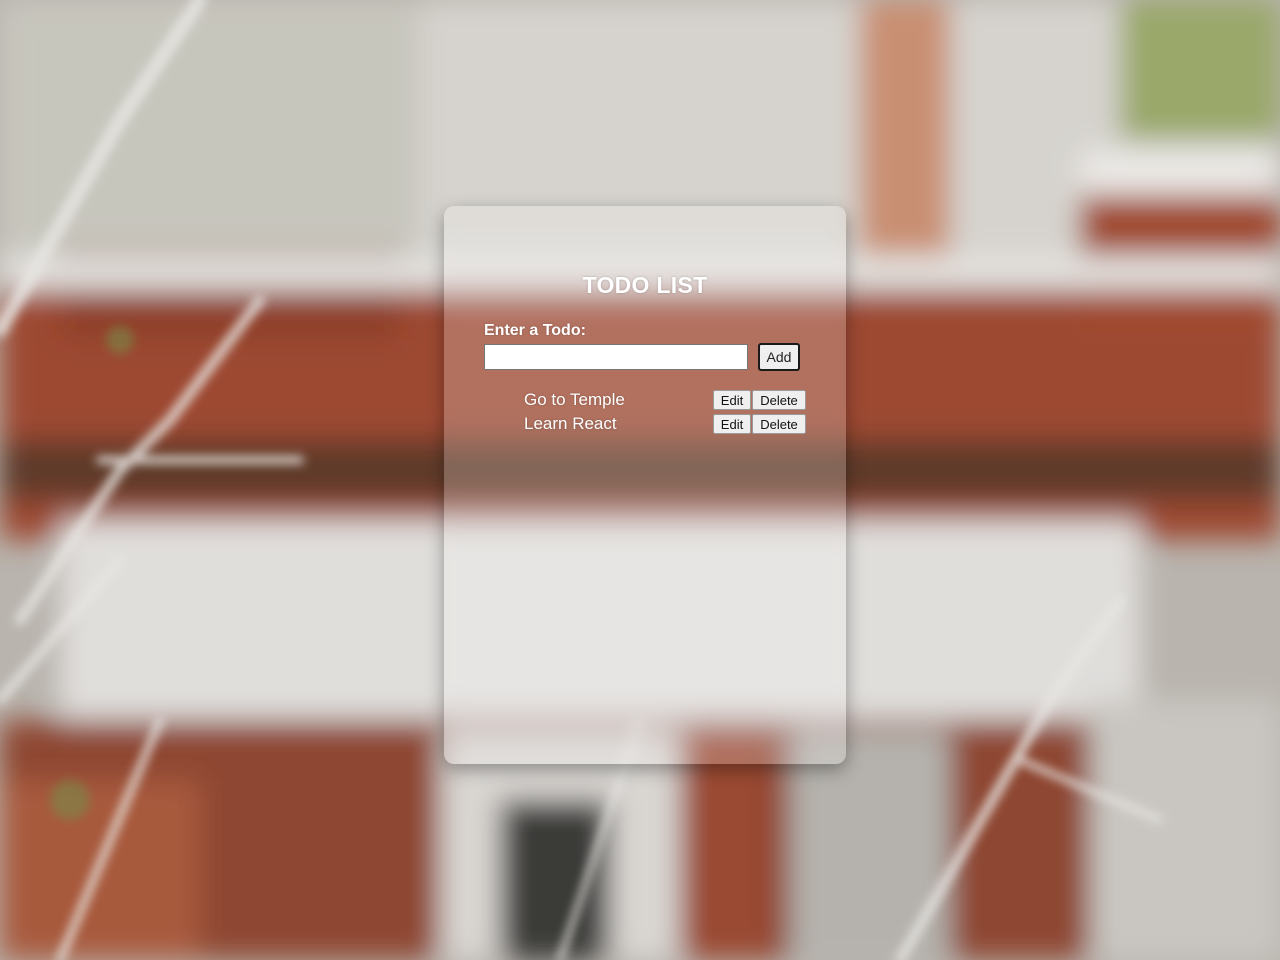 The image size is (1280, 960). What do you see at coordinates (535, 330) in the screenshot?
I see `todo-input-label: Enter a Todo:` at bounding box center [535, 330].